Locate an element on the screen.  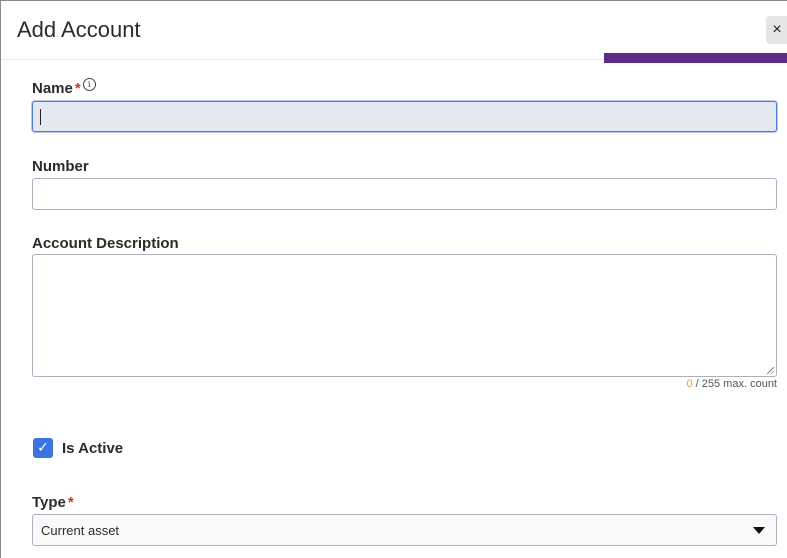
close-icon: × is located at coordinates (777, 29).